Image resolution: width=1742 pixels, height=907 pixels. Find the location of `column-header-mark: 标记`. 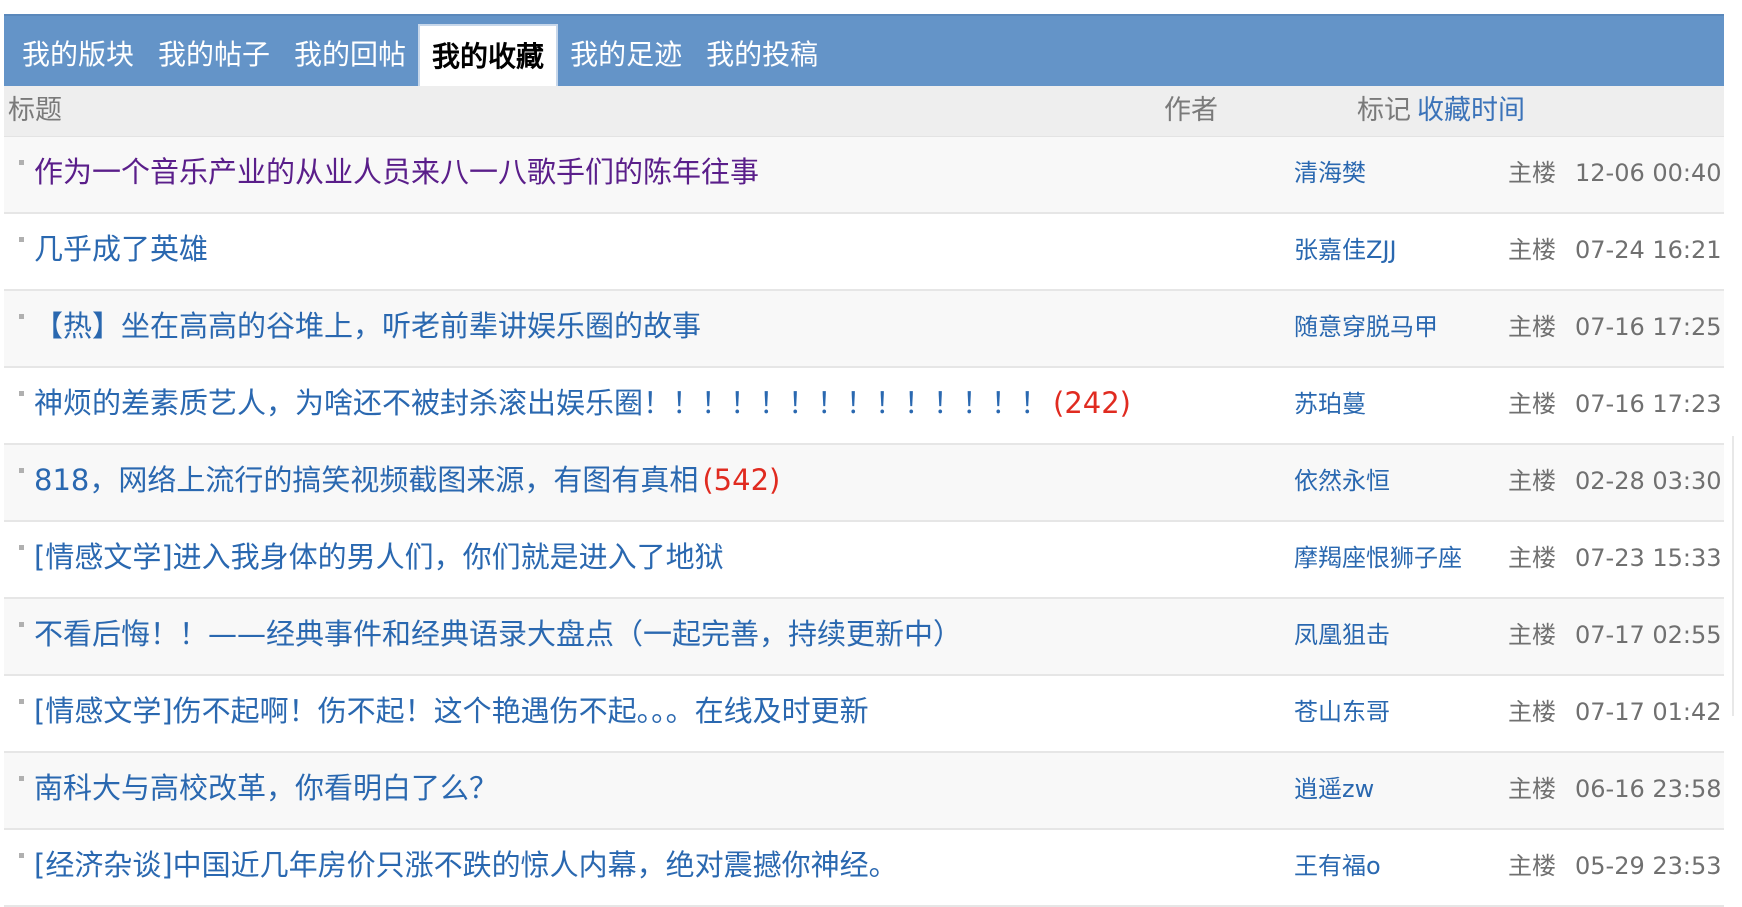

column-header-mark: 标记 is located at coordinates (1384, 110).